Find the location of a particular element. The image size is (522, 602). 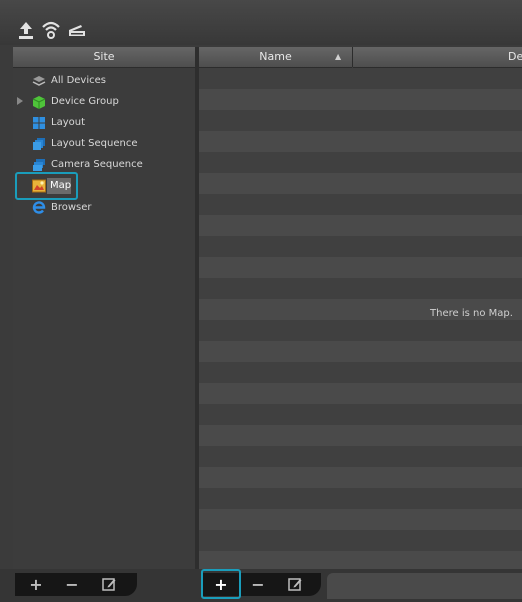

edit-map-button is located at coordinates (295, 584).